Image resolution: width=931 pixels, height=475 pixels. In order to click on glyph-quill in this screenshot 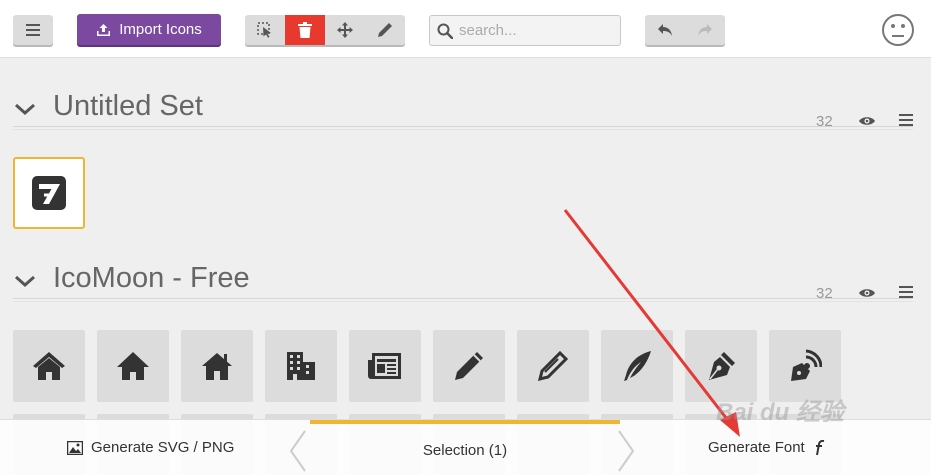, I will do `click(637, 366)`.